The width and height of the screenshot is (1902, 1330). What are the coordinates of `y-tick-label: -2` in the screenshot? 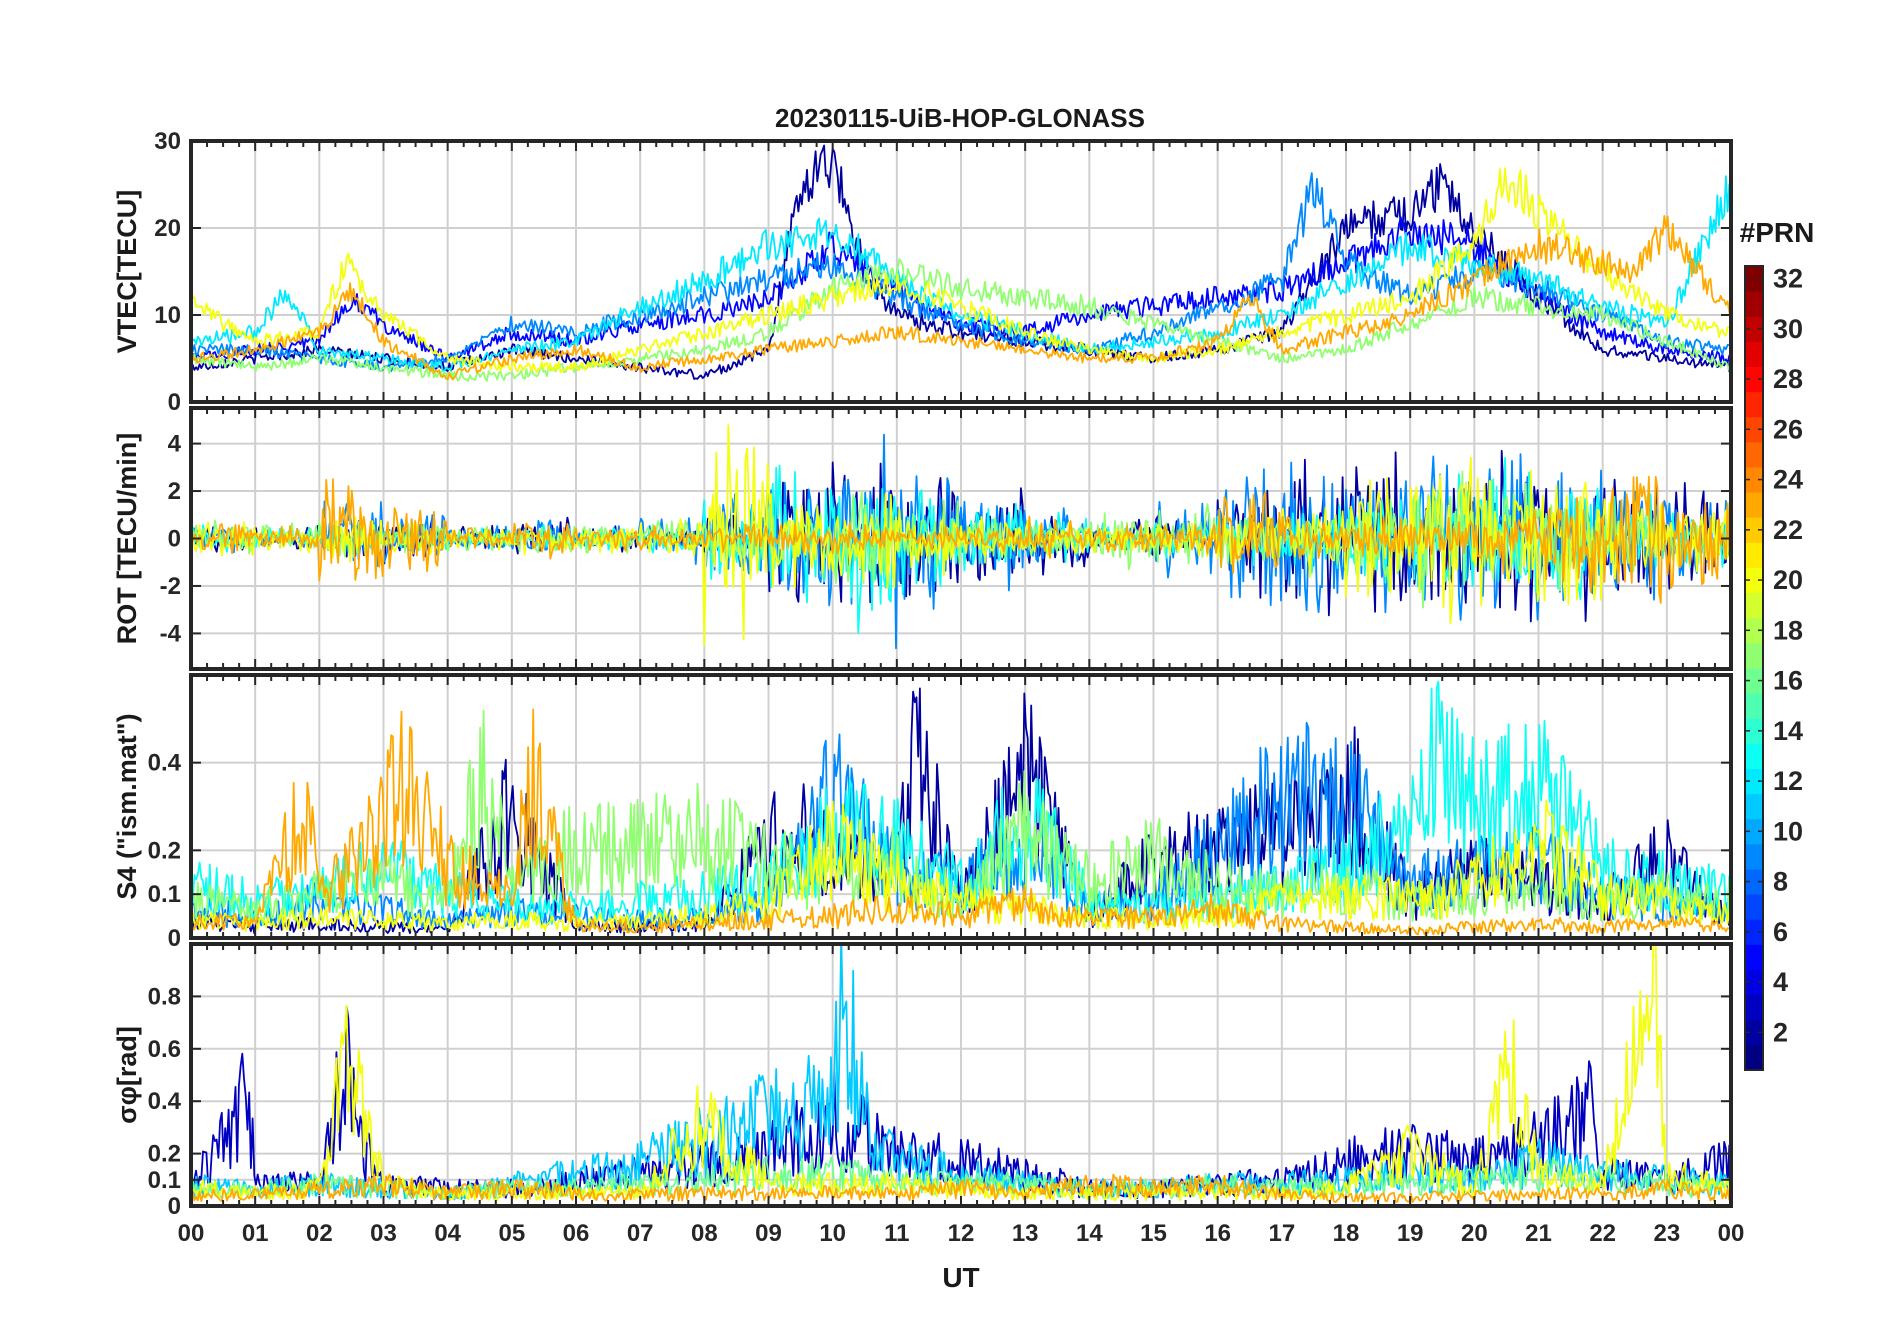 It's located at (170, 586).